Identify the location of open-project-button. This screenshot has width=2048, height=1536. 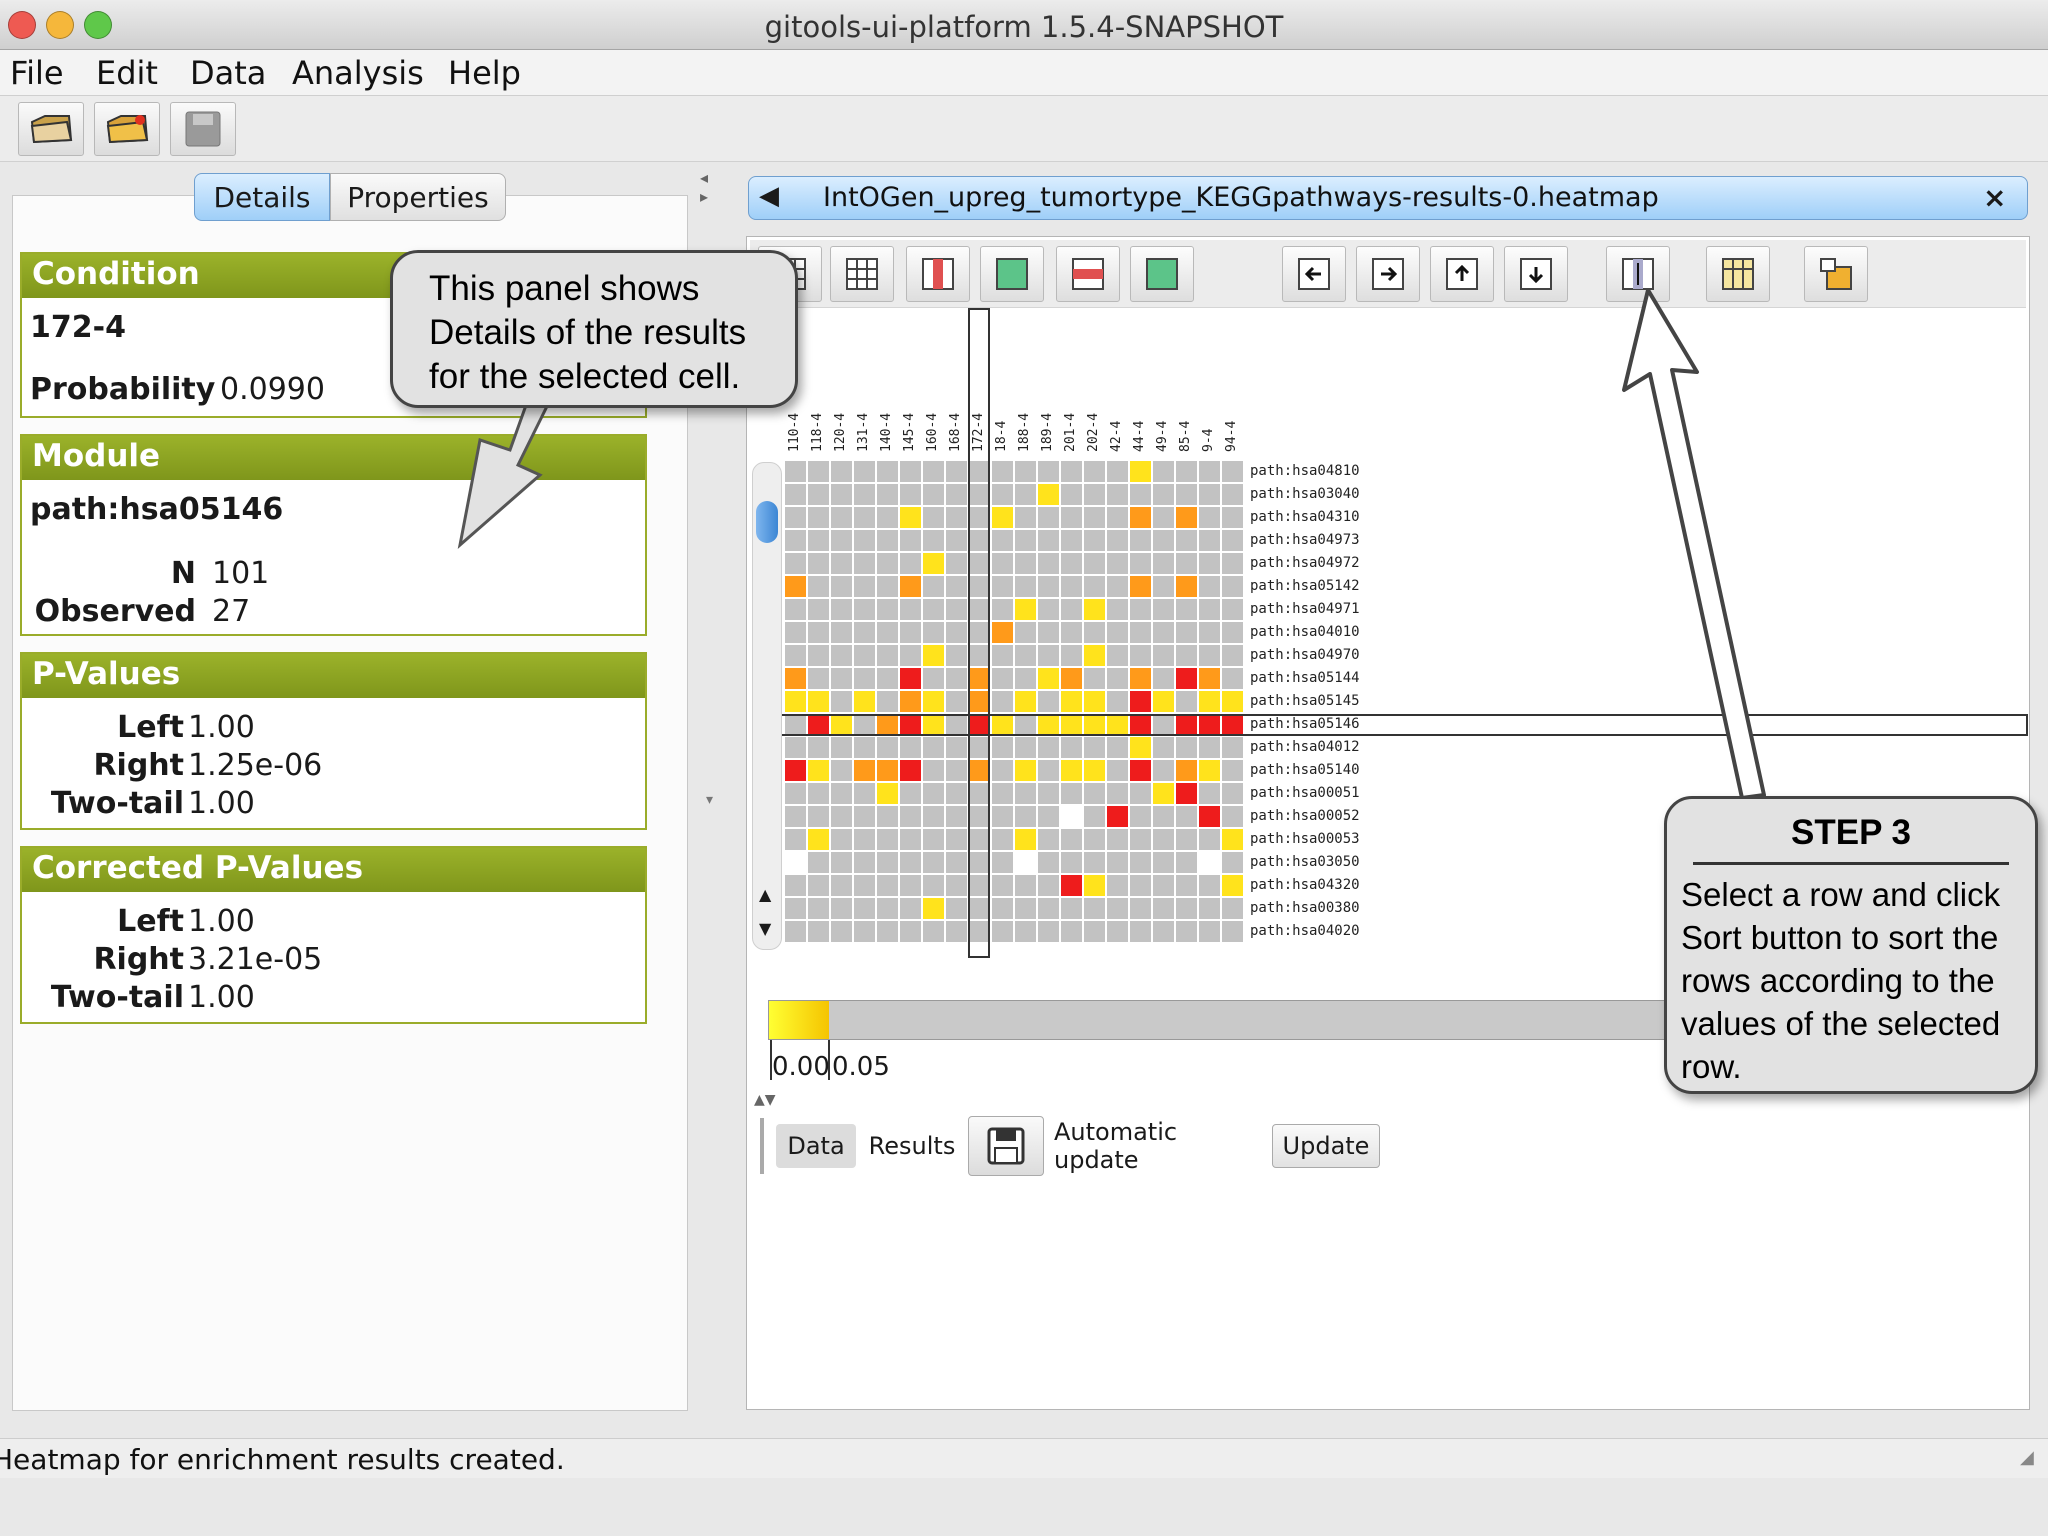
(127, 129).